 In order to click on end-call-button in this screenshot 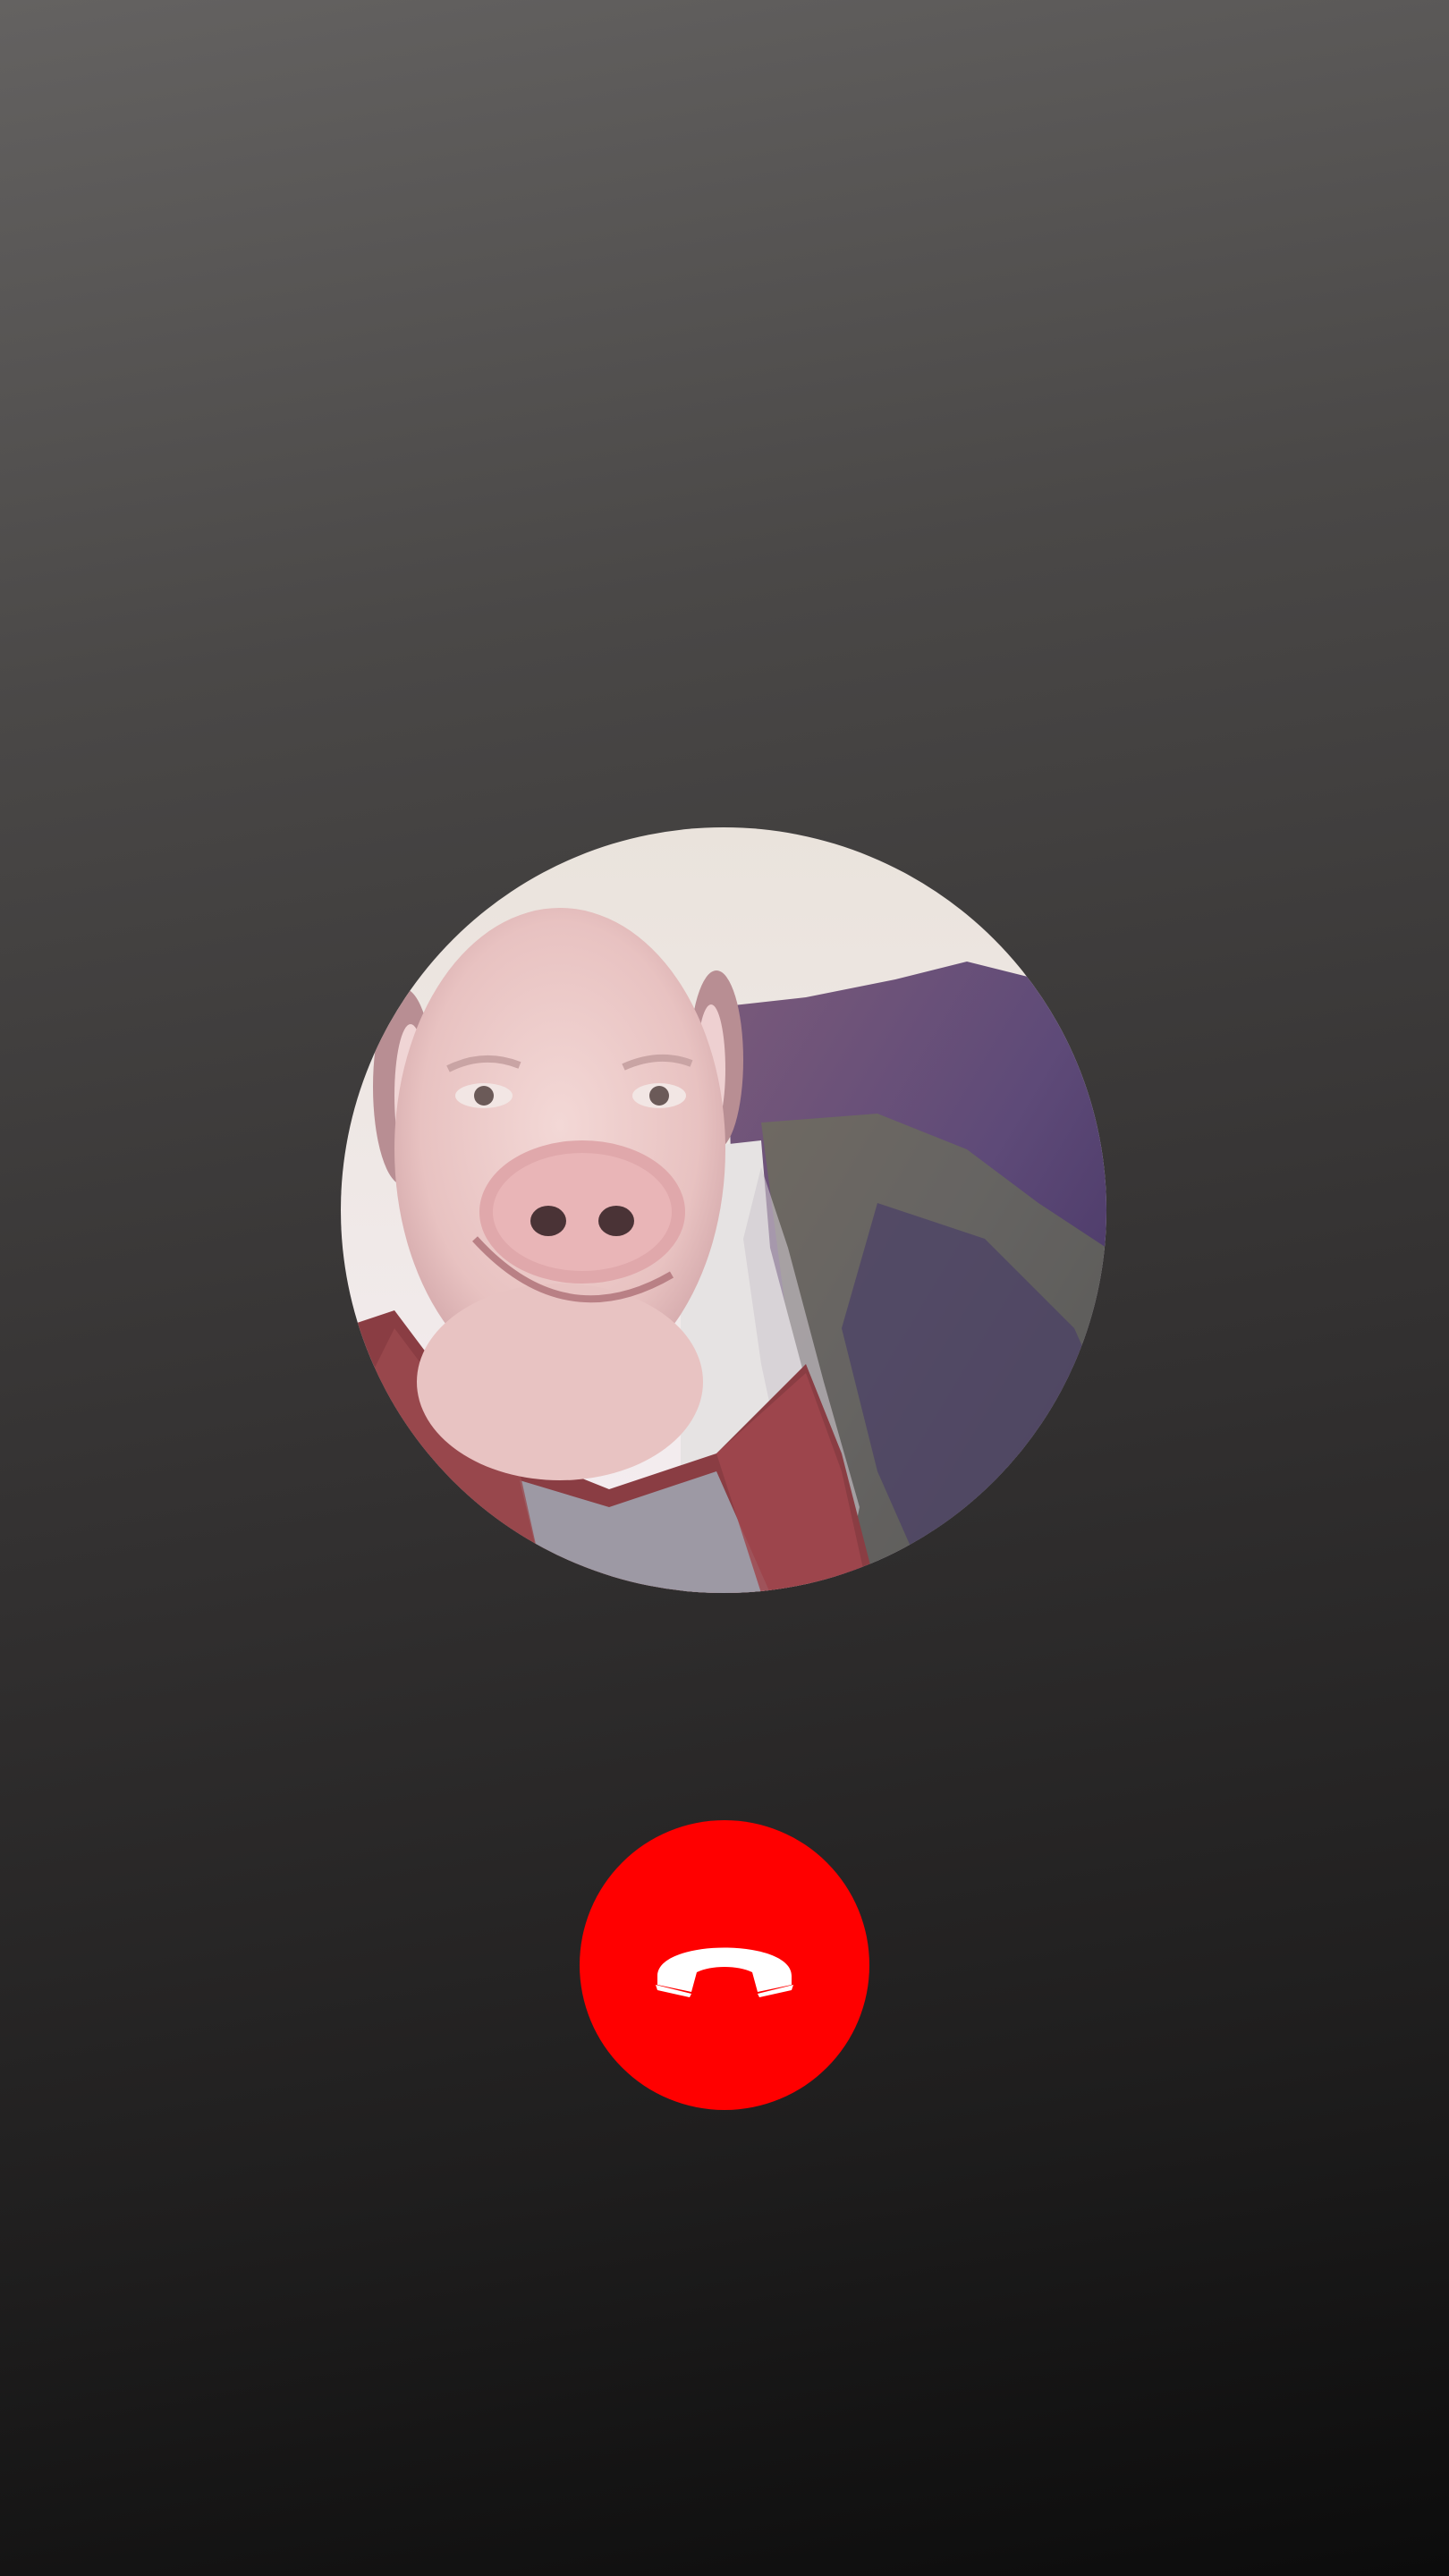, I will do `click(724, 1965)`.